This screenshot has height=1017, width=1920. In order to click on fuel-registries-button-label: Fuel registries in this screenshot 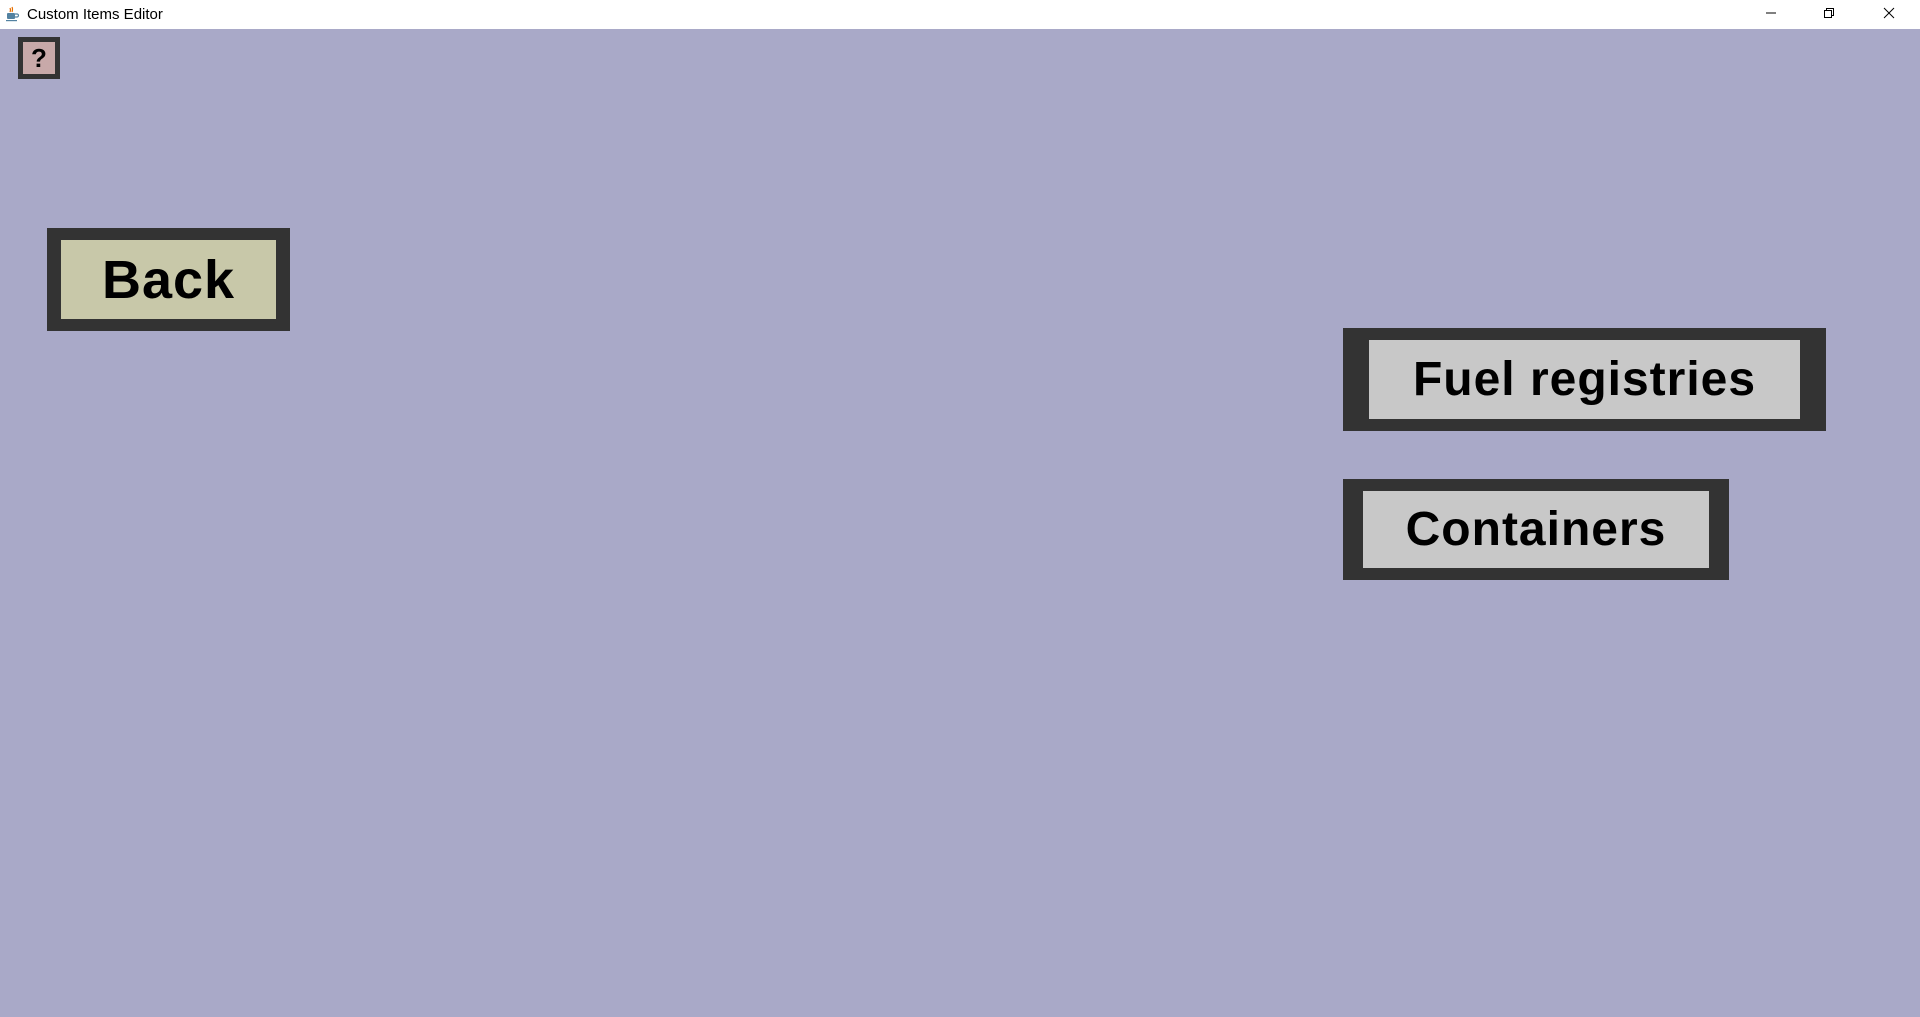, I will do `click(1584, 379)`.